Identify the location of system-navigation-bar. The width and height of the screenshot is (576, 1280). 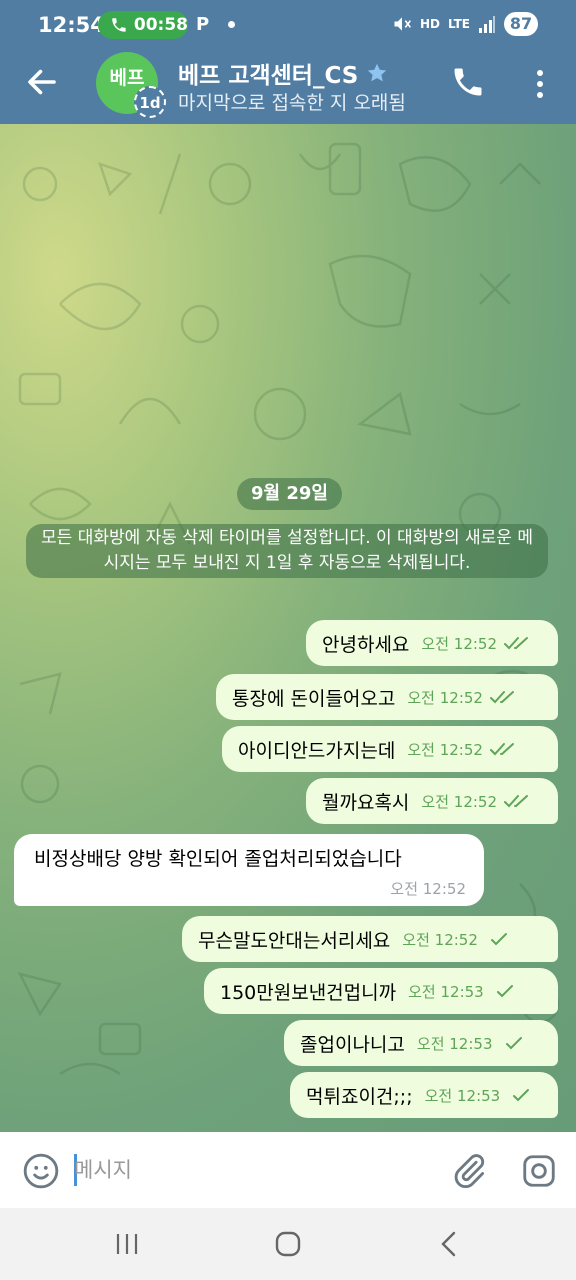
(288, 1244).